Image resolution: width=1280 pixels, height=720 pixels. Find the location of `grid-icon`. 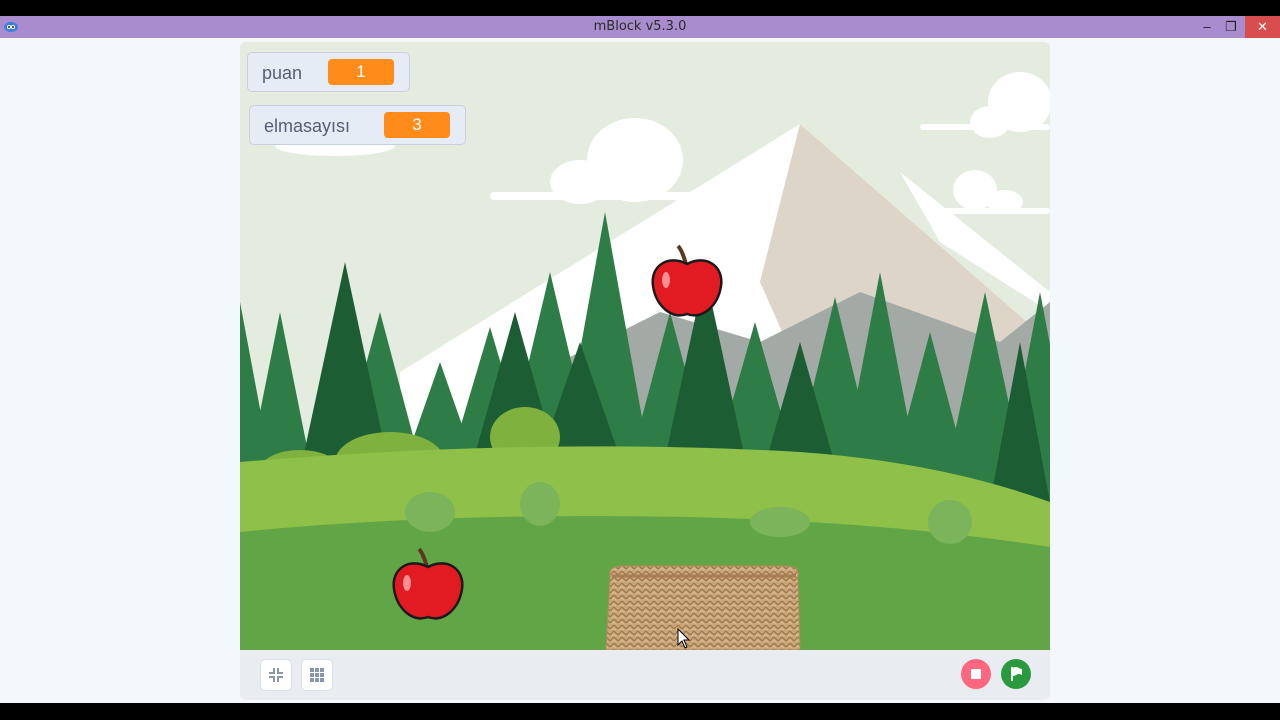

grid-icon is located at coordinates (317, 675).